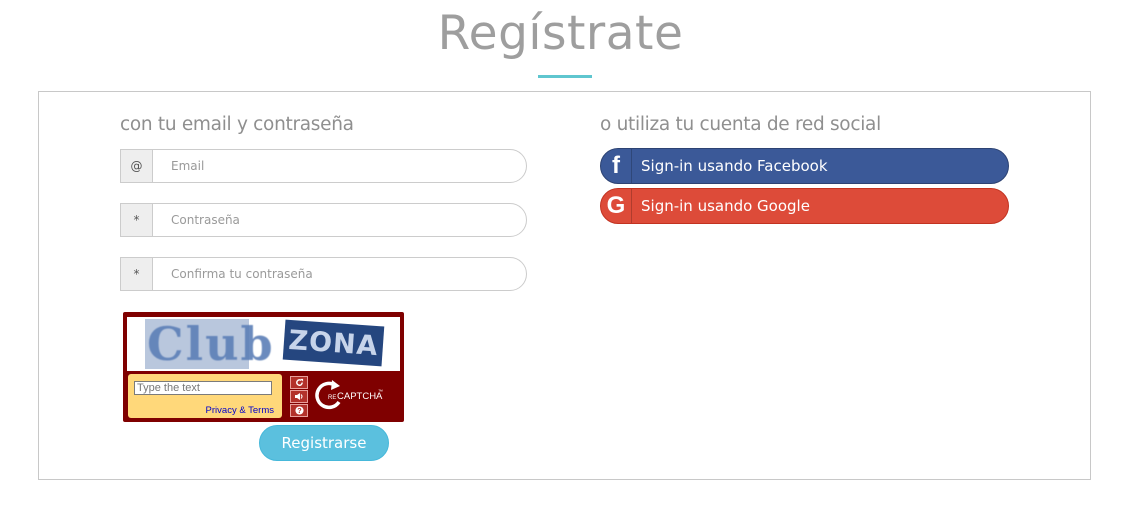  Describe the element at coordinates (616, 166) in the screenshot. I see `facebook-icon: f` at that location.